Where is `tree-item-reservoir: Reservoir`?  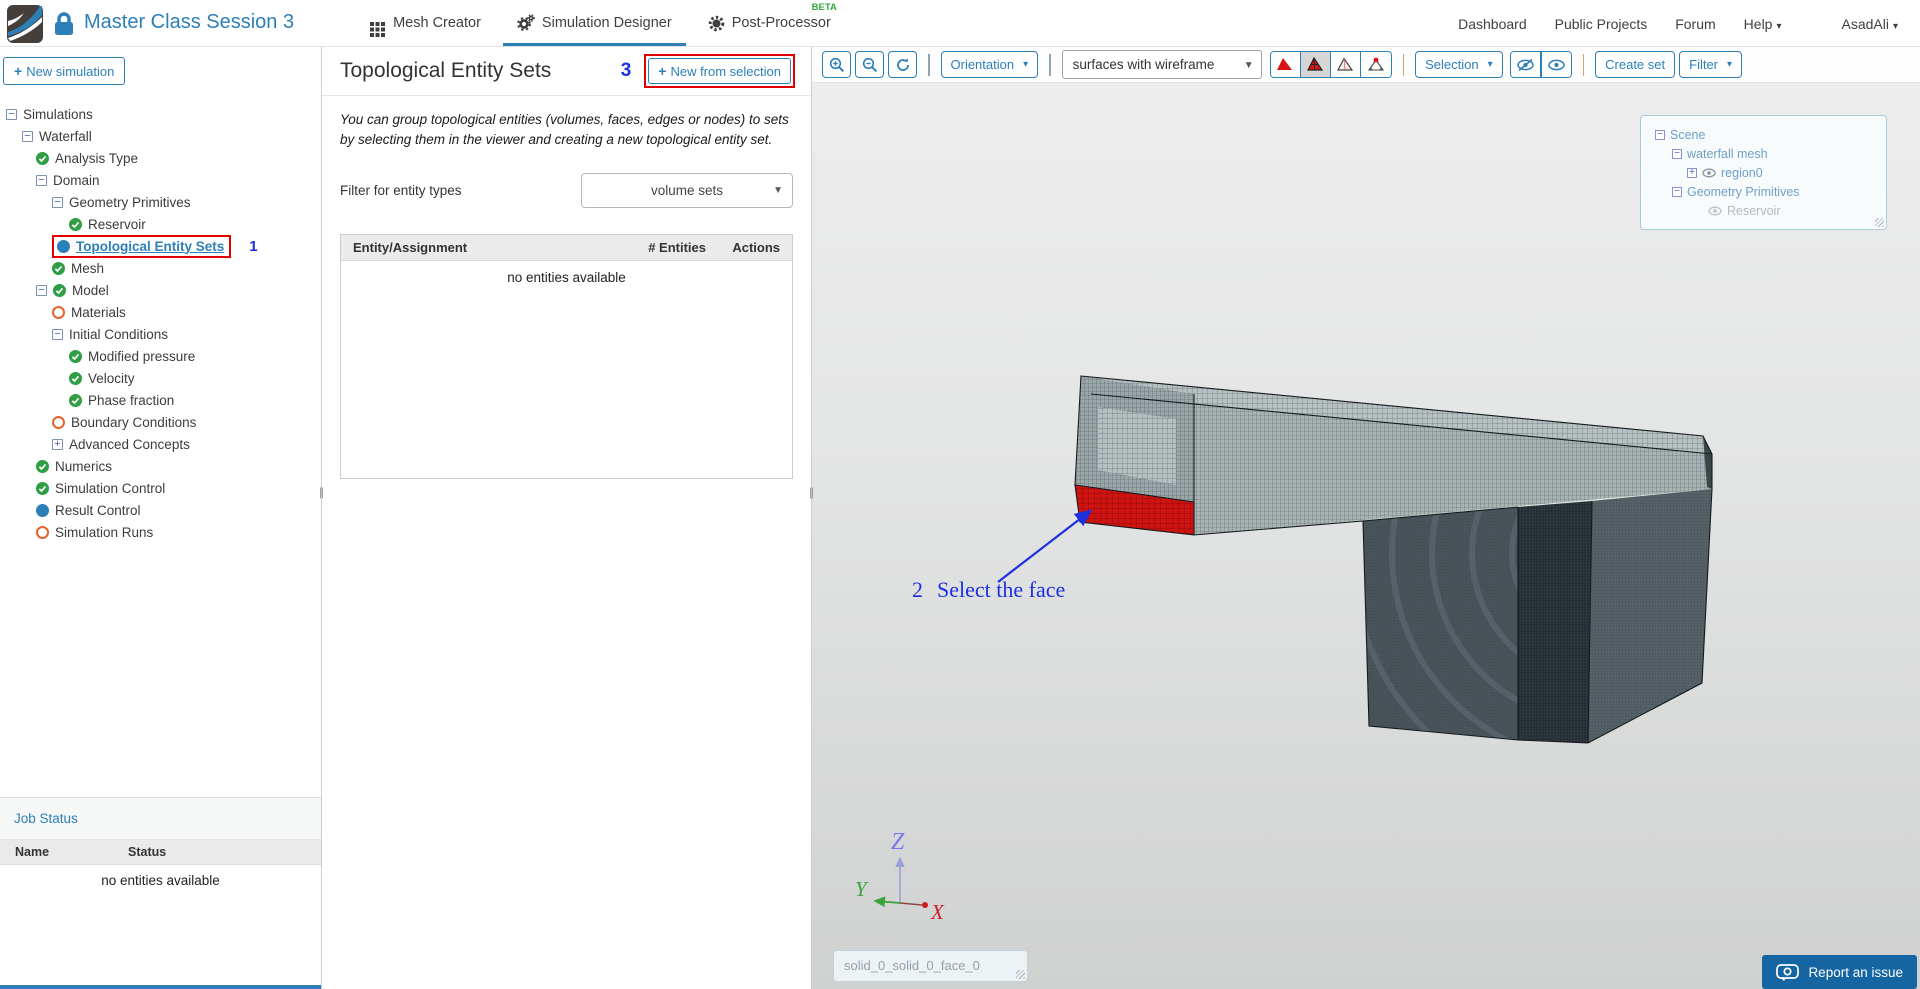 tree-item-reservoir: Reservoir is located at coordinates (160, 224).